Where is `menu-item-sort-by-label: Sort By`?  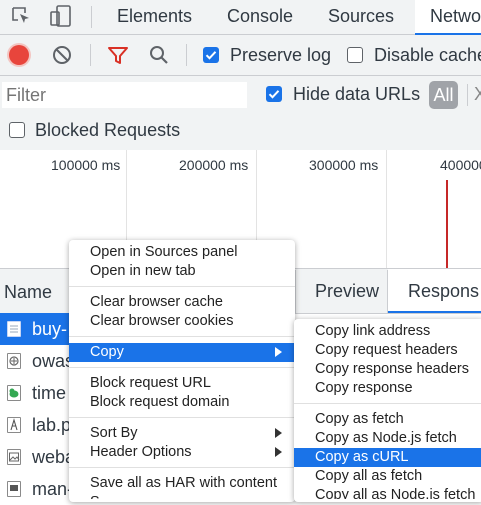
menu-item-sort-by-label: Sort By is located at coordinates (114, 433).